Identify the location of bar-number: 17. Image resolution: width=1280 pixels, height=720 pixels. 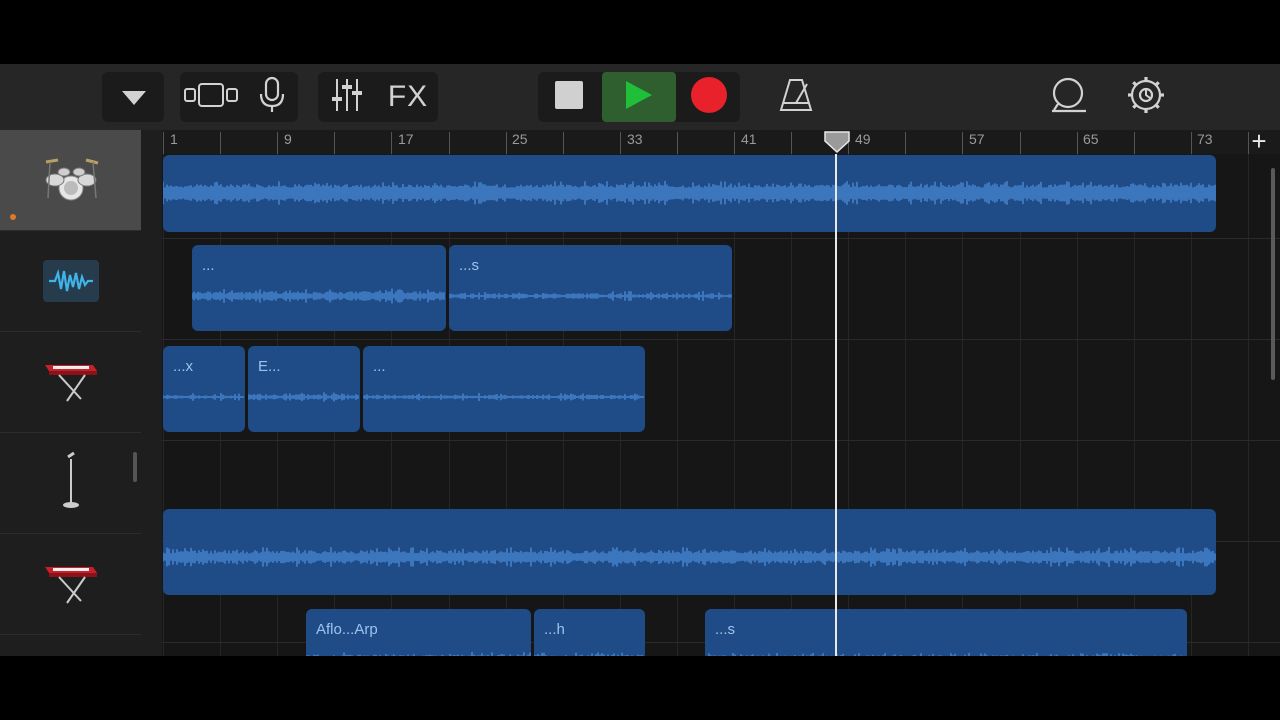
(406, 139).